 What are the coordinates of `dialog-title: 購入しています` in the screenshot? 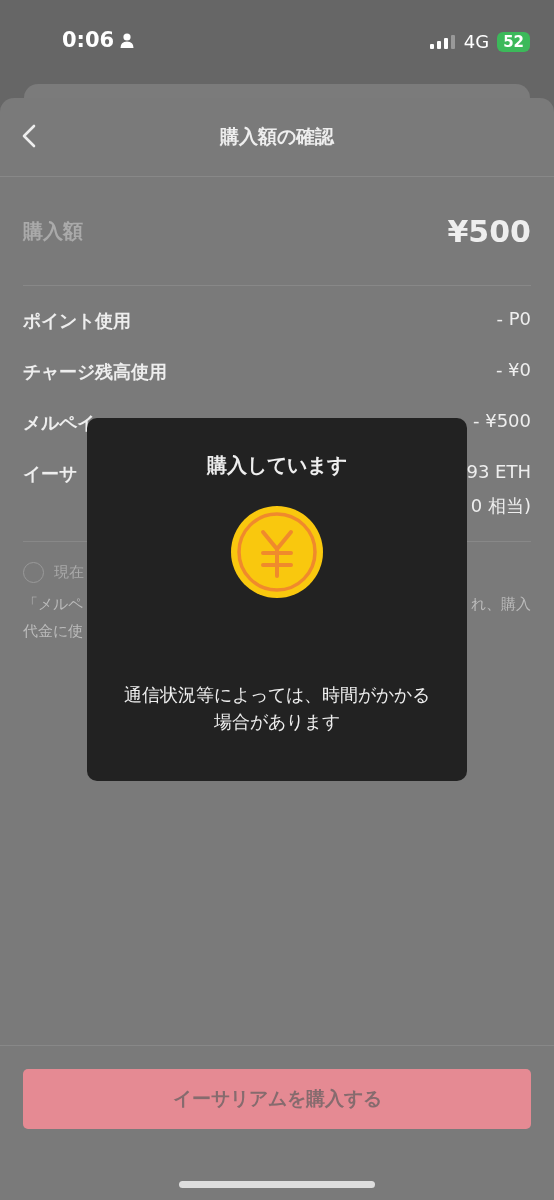 It's located at (277, 465).